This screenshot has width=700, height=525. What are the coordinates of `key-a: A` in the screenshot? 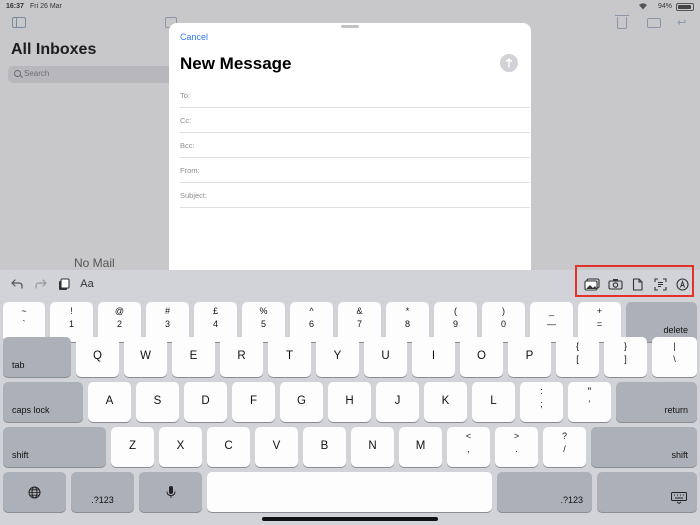 It's located at (109, 402).